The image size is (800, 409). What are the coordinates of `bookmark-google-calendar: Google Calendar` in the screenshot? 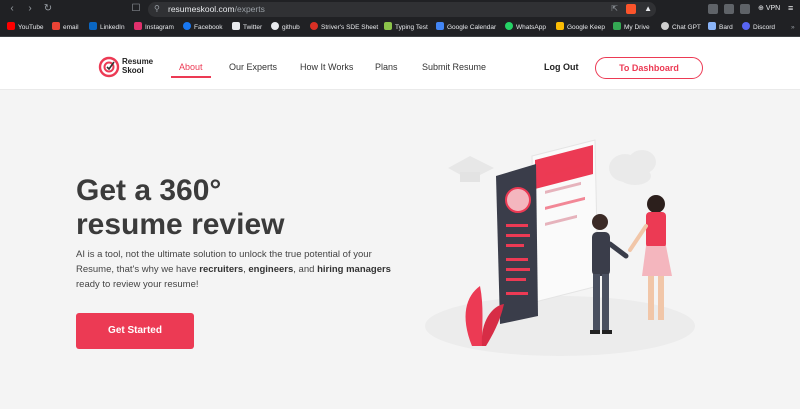 It's located at (466, 28).